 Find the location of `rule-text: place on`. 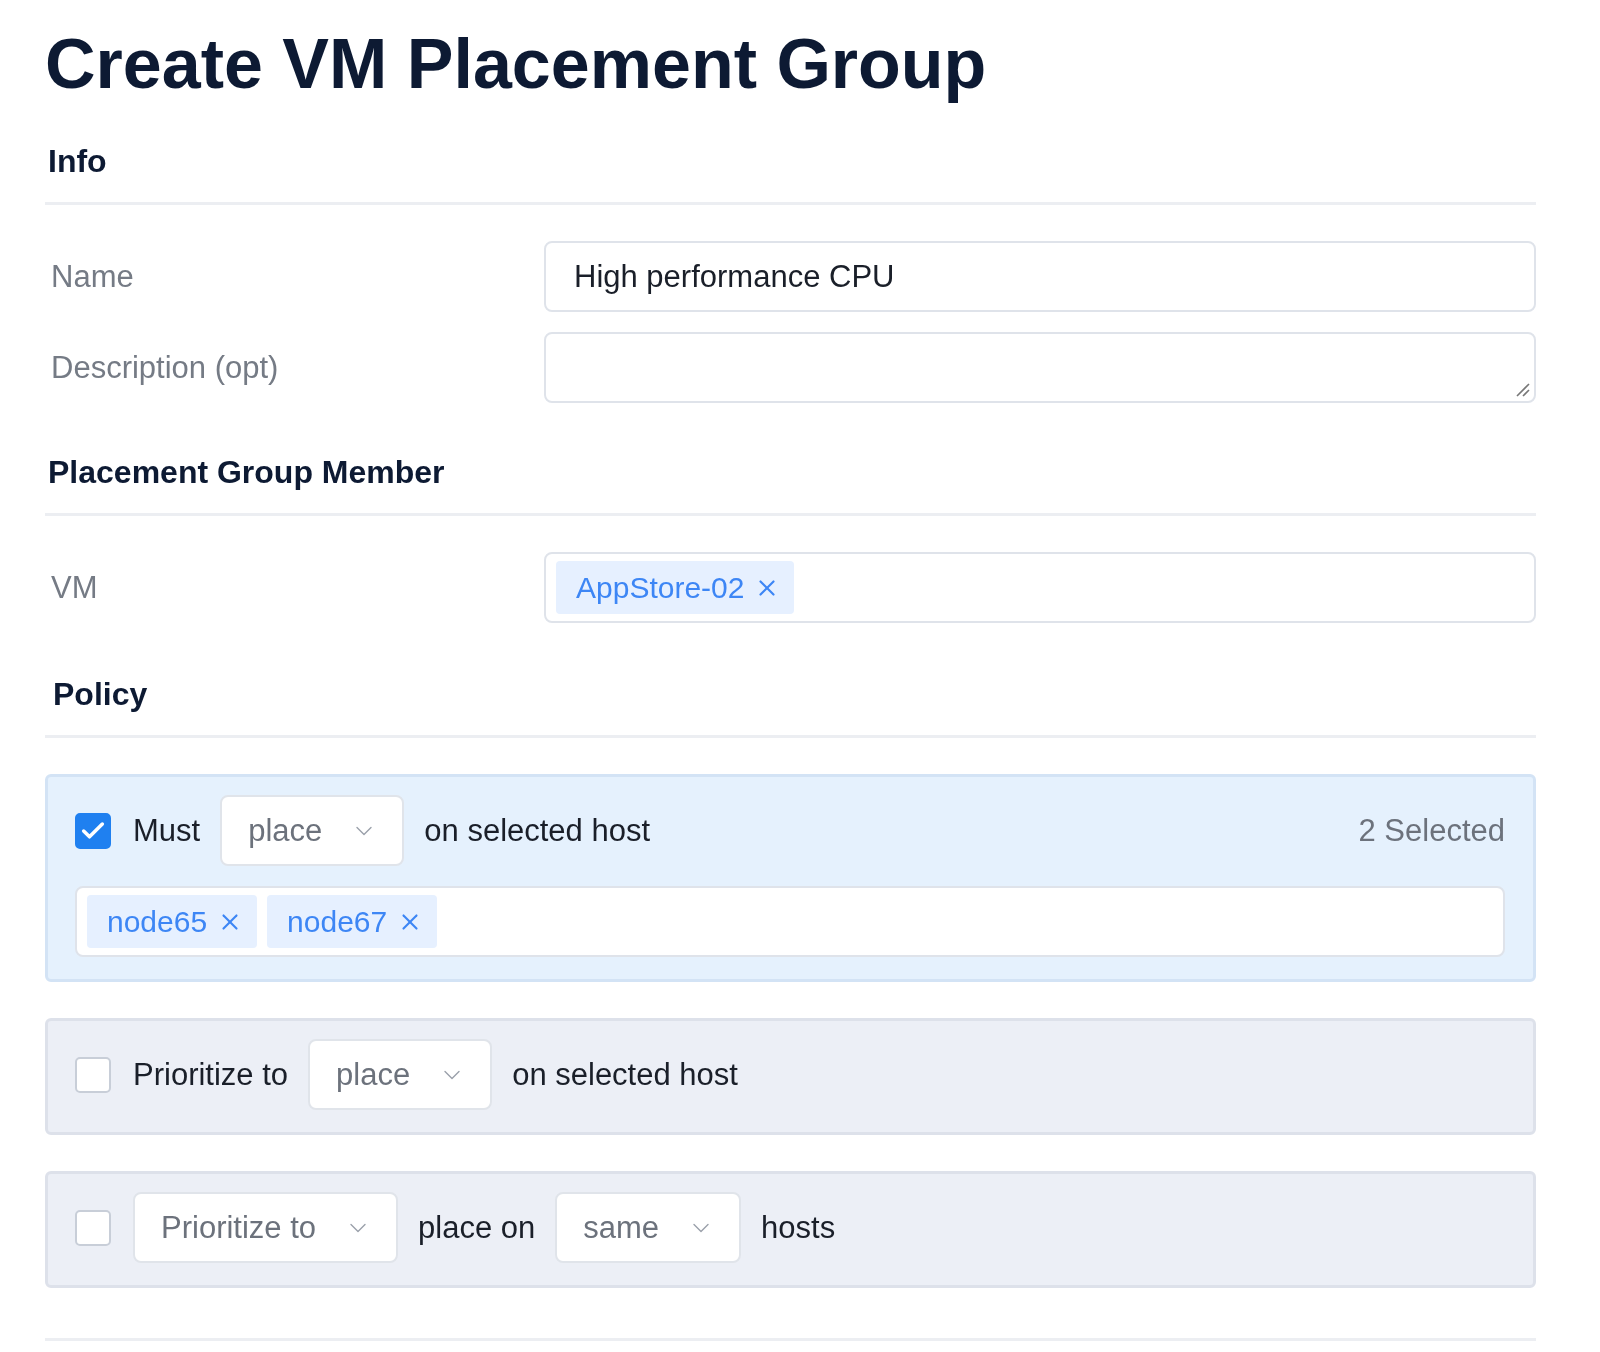

rule-text: place on is located at coordinates (477, 1227).